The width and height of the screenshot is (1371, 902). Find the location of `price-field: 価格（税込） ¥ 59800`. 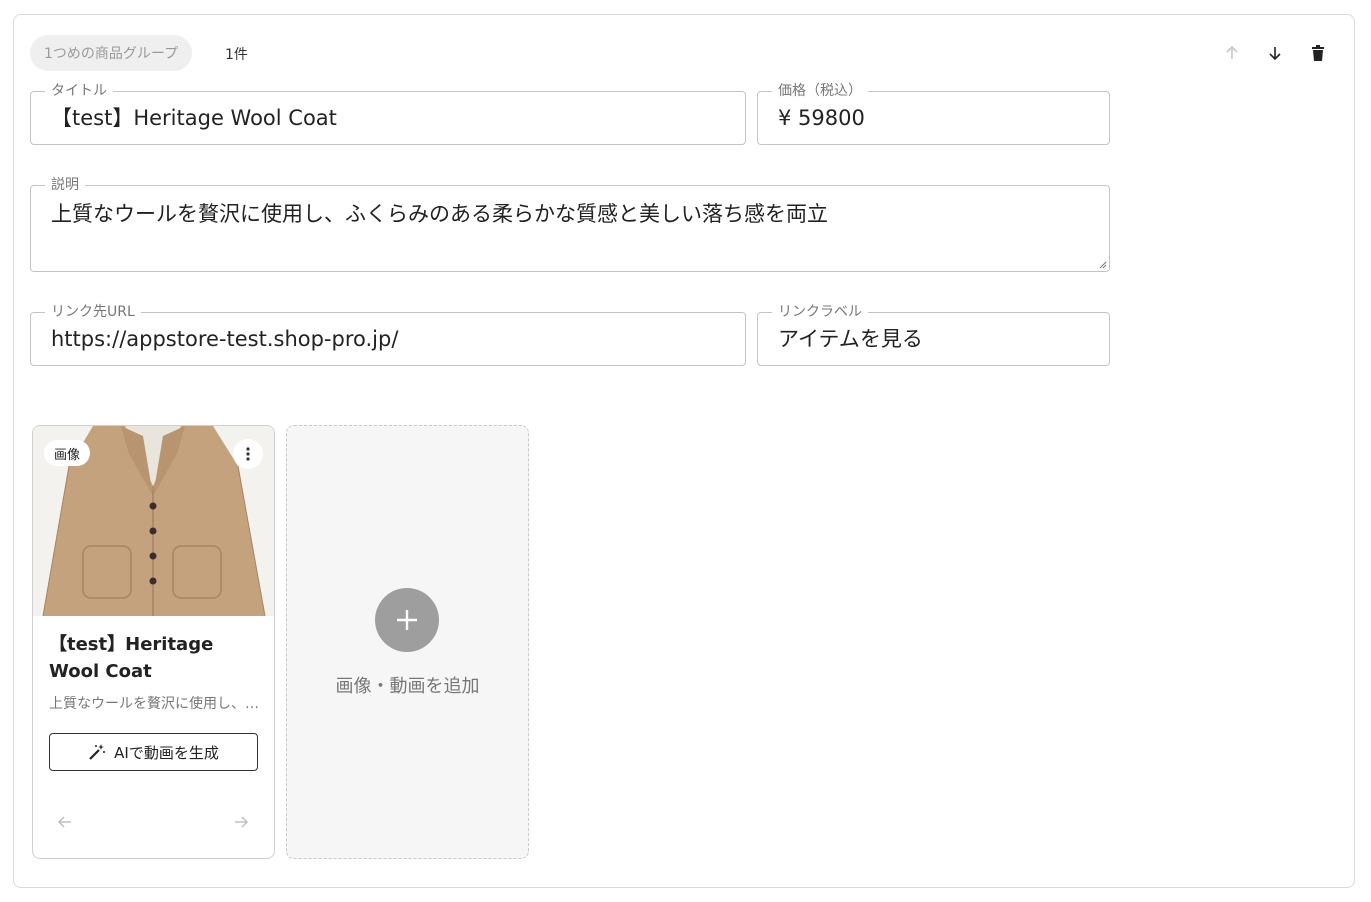

price-field: 価格（税込） ¥ 59800 is located at coordinates (933, 113).